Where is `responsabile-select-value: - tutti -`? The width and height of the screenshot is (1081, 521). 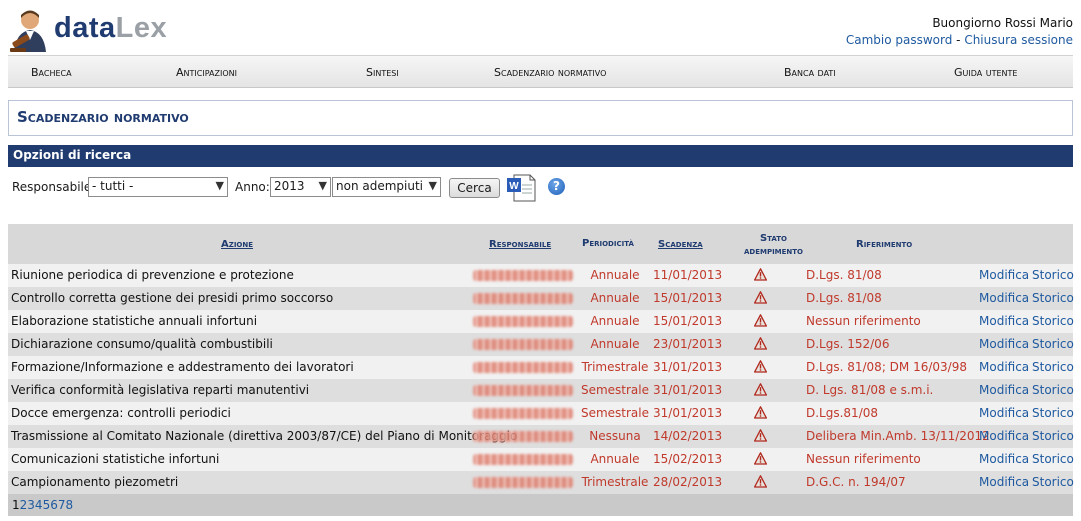
responsabile-select-value: - tutti - is located at coordinates (113, 186).